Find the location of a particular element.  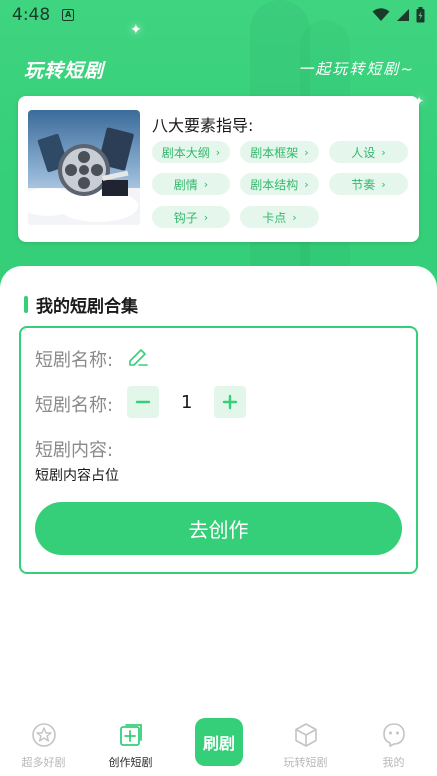

chip-script-framework: 剧本框架 › is located at coordinates (279, 152).